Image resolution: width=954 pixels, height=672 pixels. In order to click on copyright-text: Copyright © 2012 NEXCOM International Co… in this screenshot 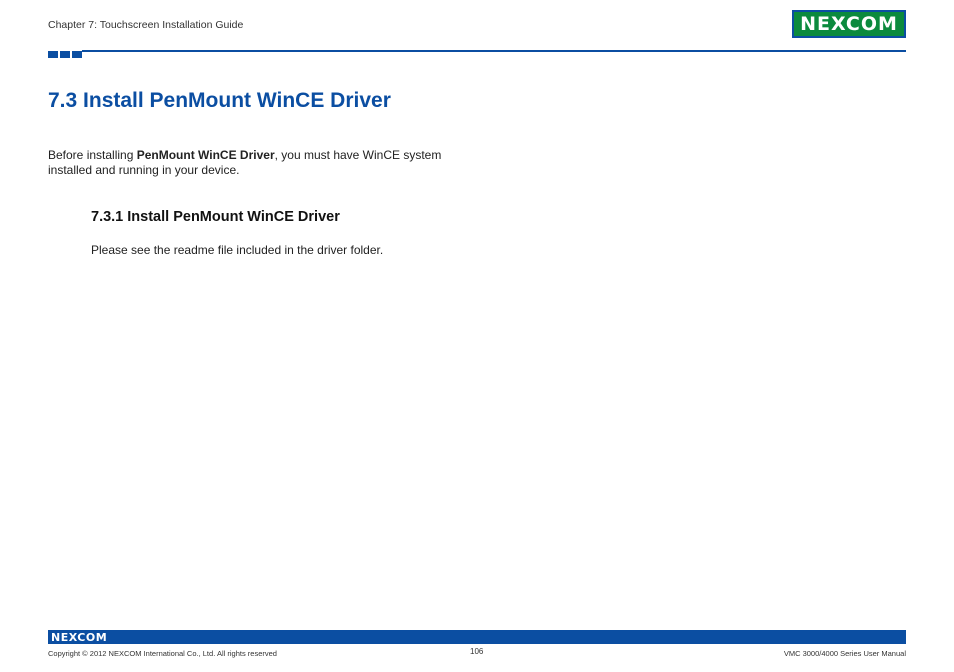, I will do `click(162, 653)`.